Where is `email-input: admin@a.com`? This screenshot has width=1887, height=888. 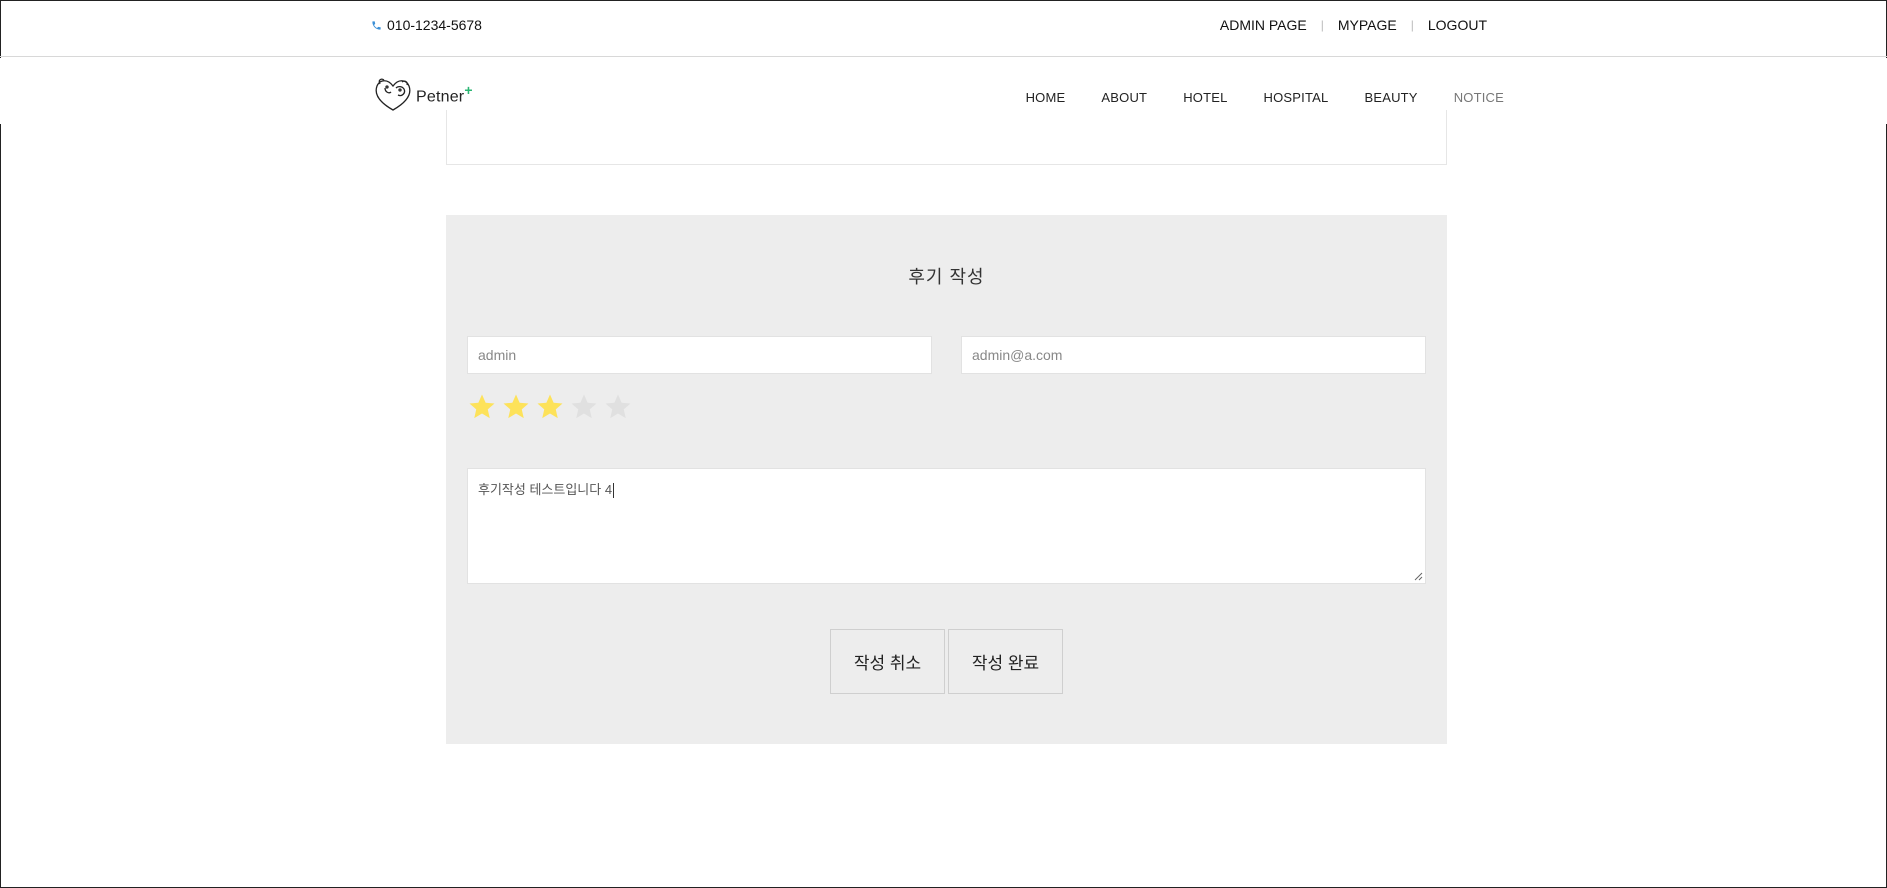 email-input: admin@a.com is located at coordinates (1193, 355).